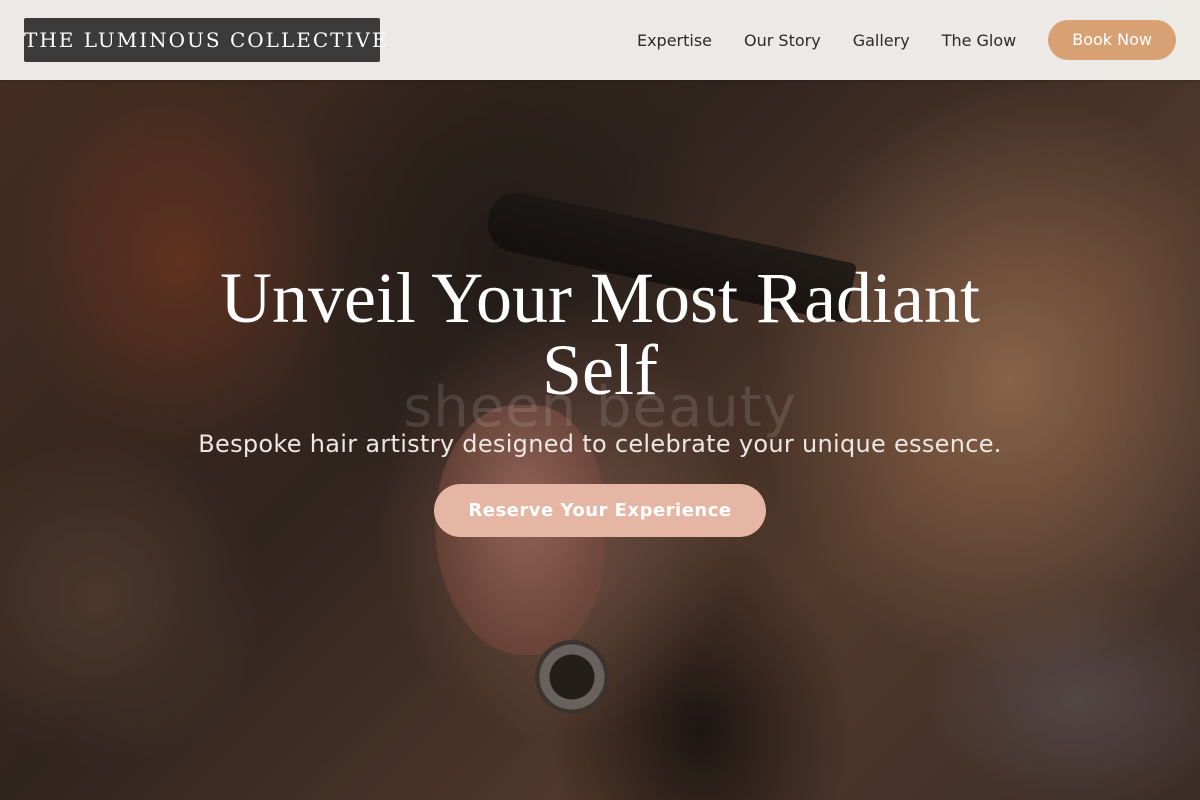 This screenshot has width=1200, height=800. I want to click on hero-title: Unveil Your Most Radiant Self, so click(600, 334).